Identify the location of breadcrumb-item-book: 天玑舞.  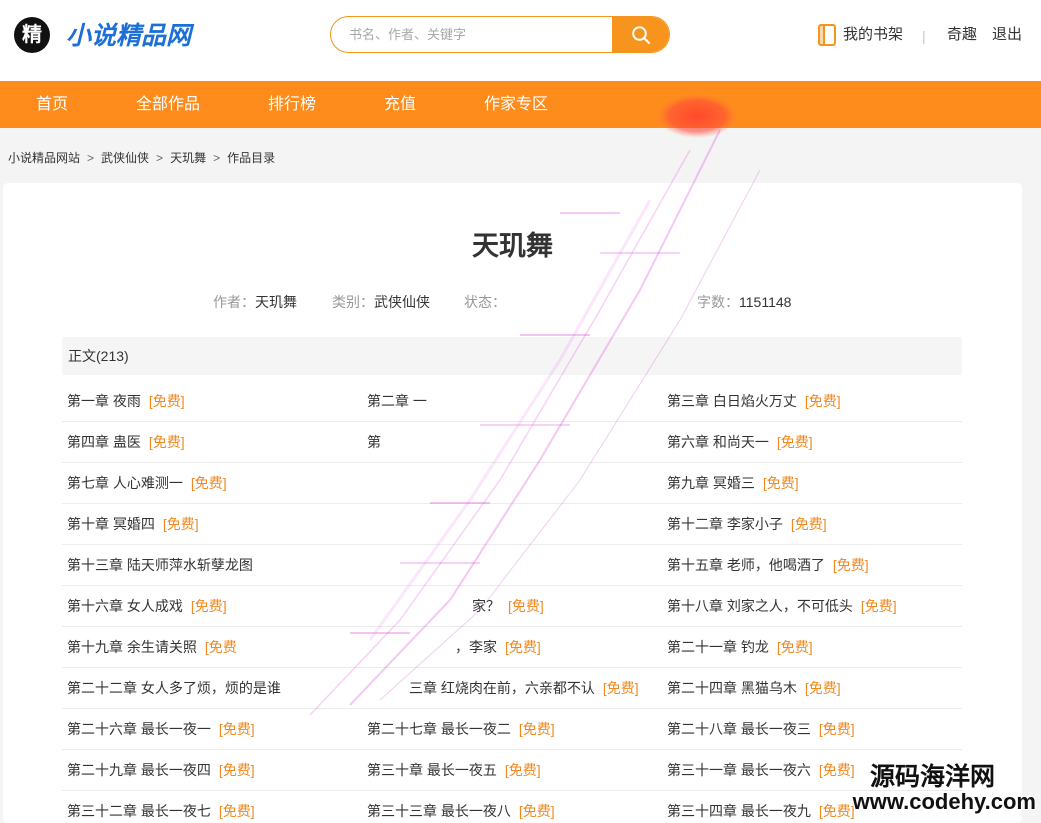
(188, 158).